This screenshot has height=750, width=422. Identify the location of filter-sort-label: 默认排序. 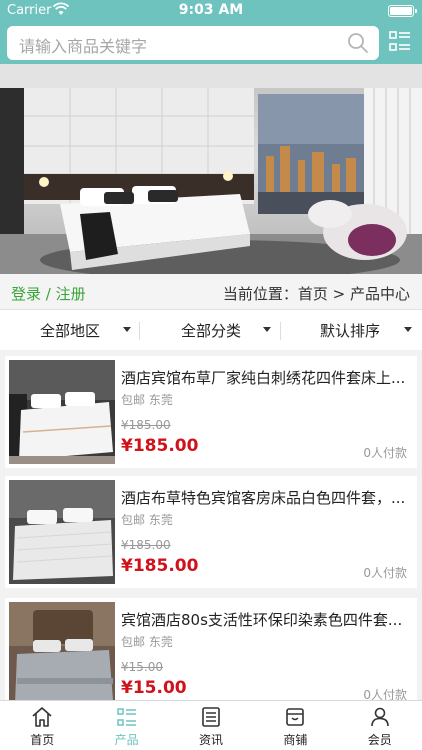
(350, 331).